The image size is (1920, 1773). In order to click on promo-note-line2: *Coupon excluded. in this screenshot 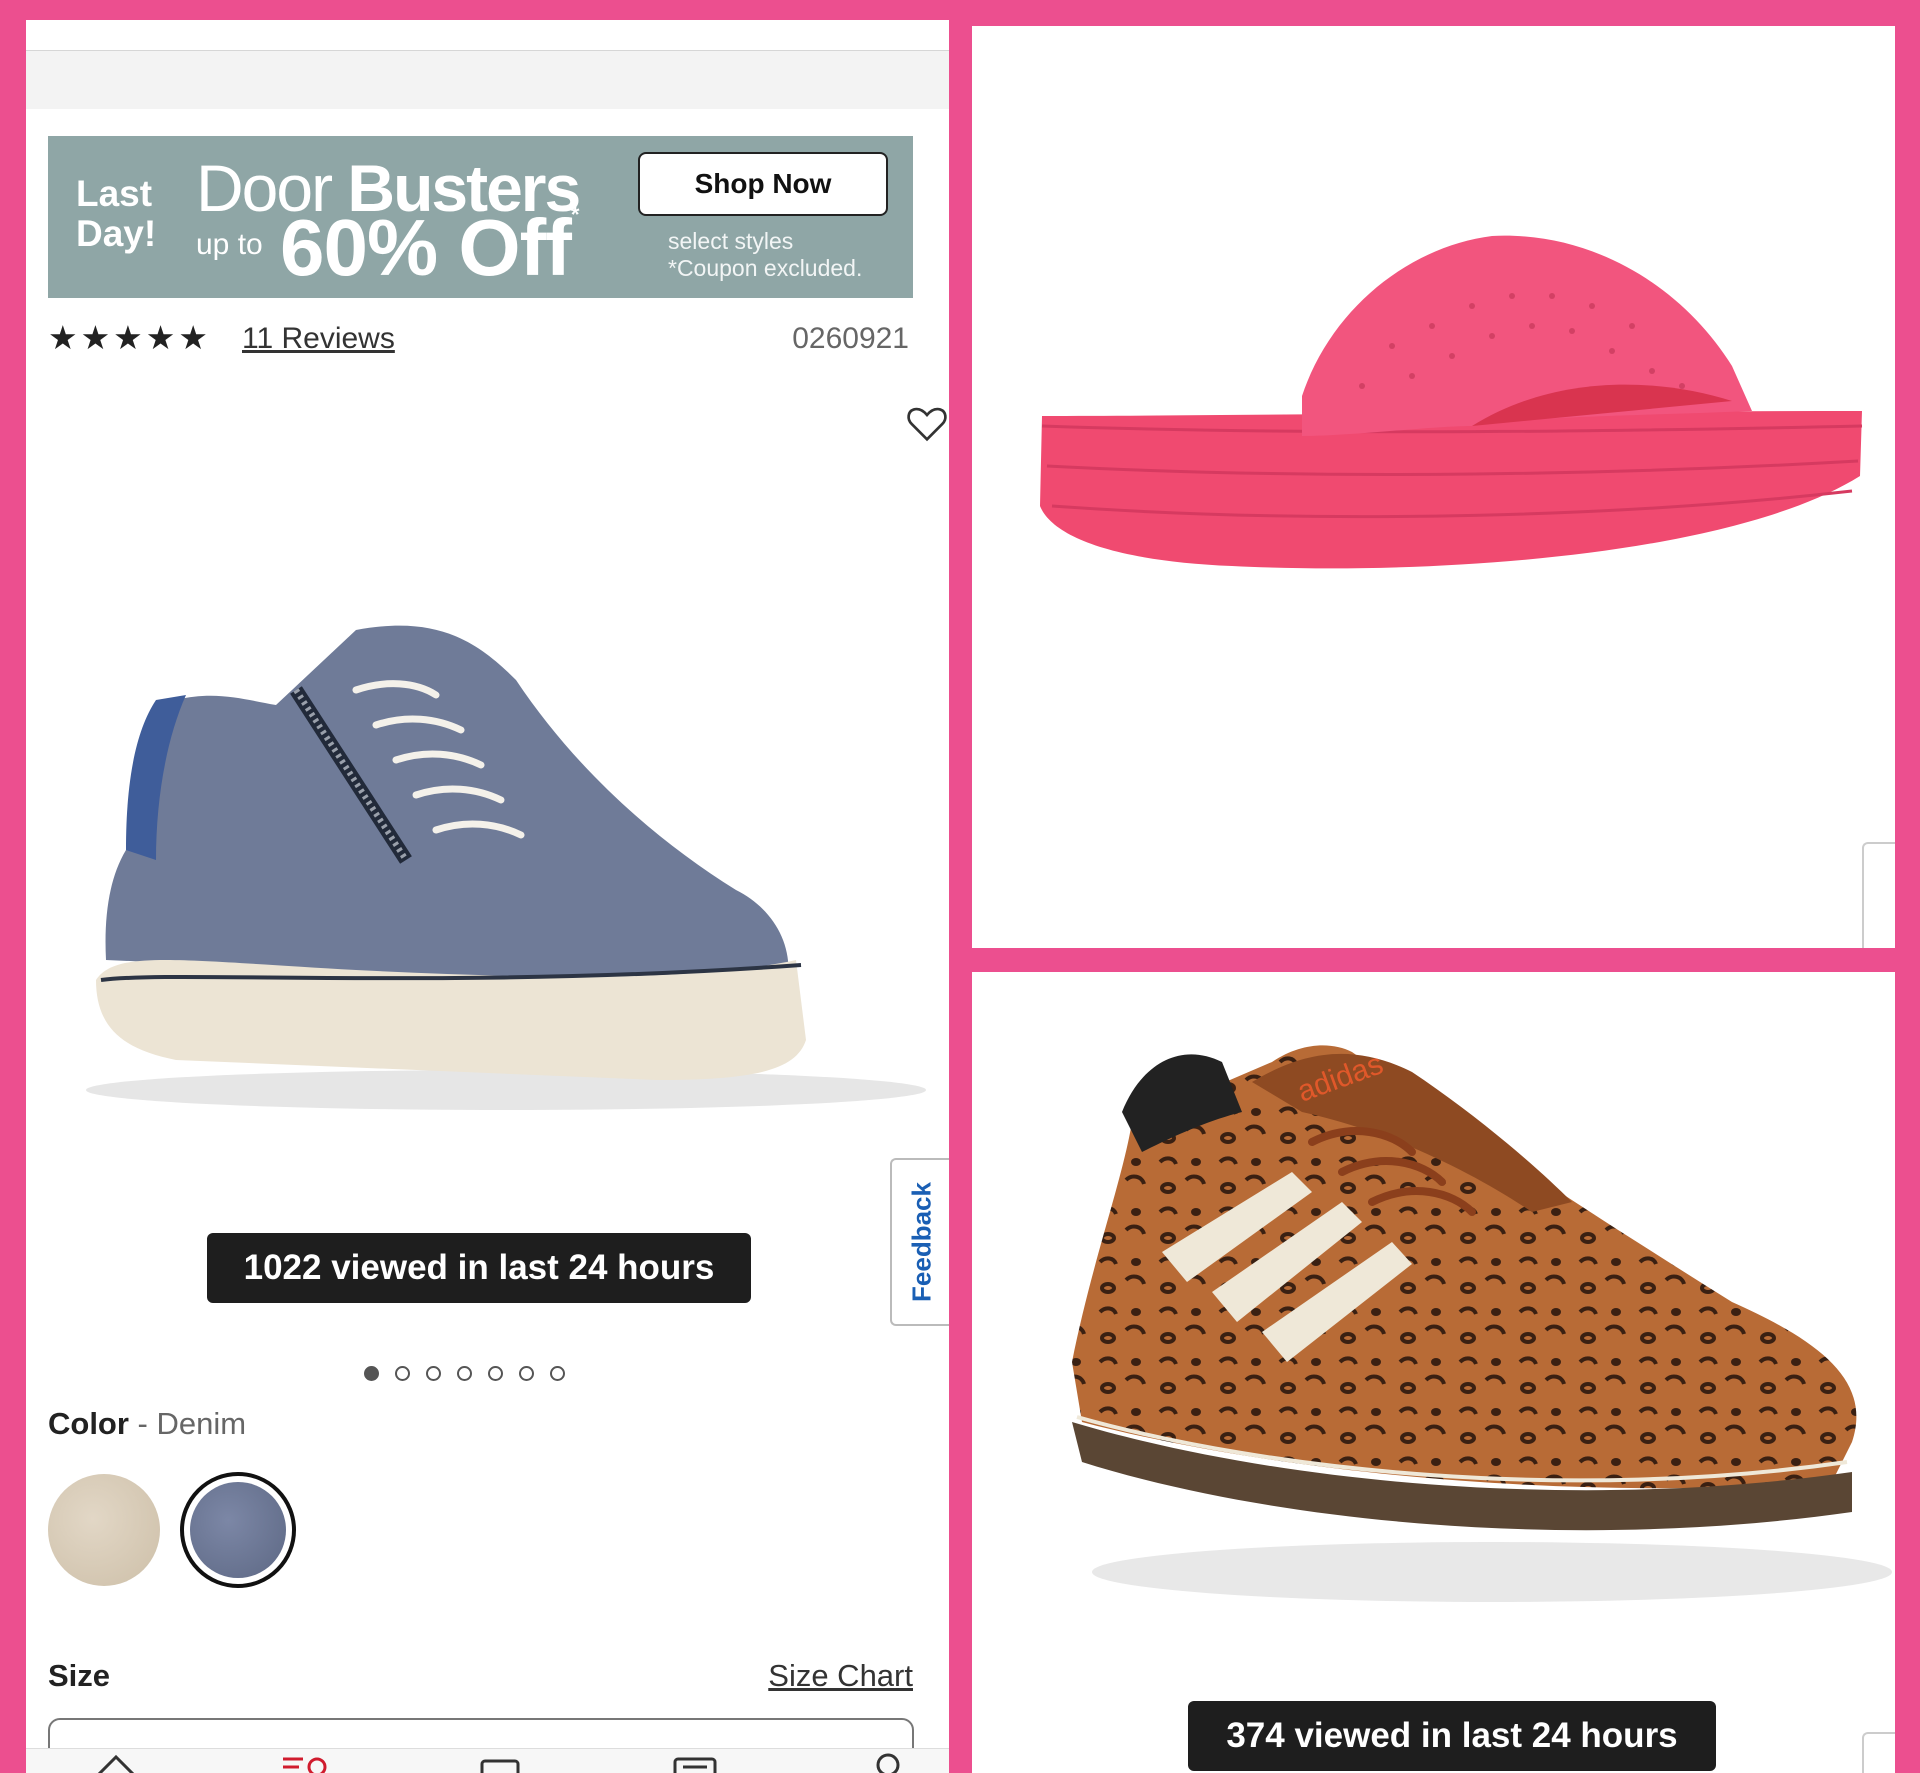, I will do `click(765, 268)`.